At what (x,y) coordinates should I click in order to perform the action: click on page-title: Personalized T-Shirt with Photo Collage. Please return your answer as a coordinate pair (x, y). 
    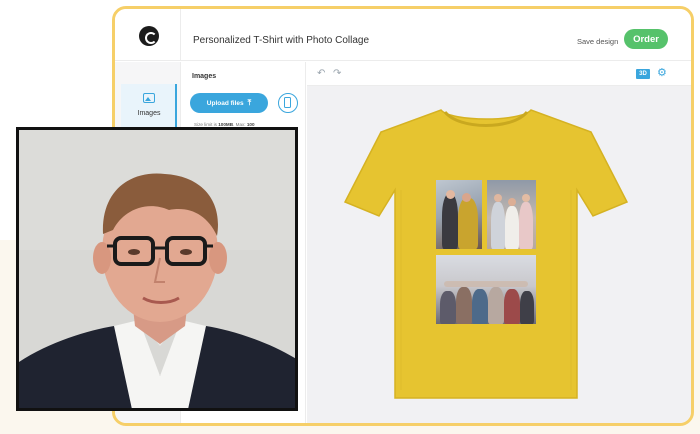
    Looking at the image, I should click on (281, 40).